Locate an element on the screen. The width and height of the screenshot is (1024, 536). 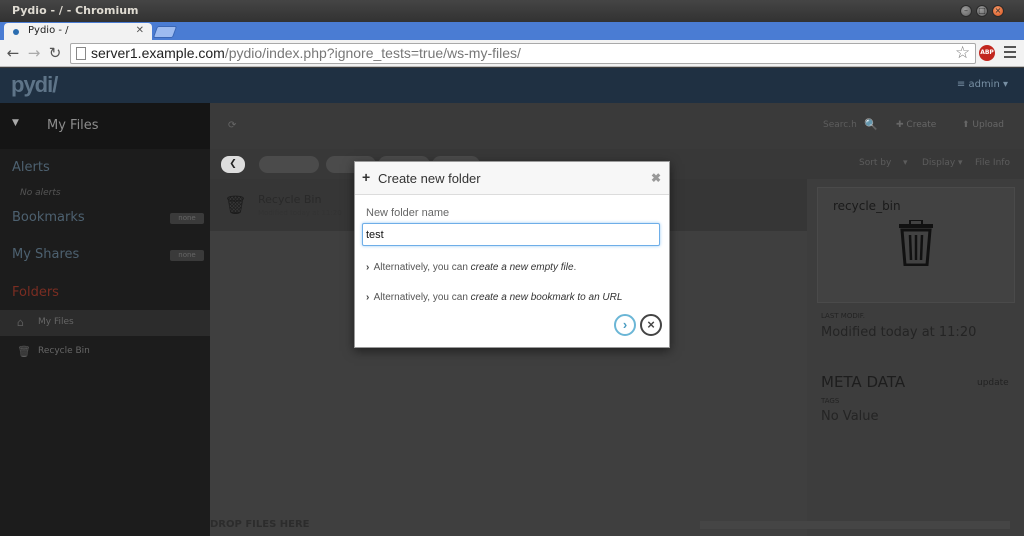
footer-bar is located at coordinates (855, 525).